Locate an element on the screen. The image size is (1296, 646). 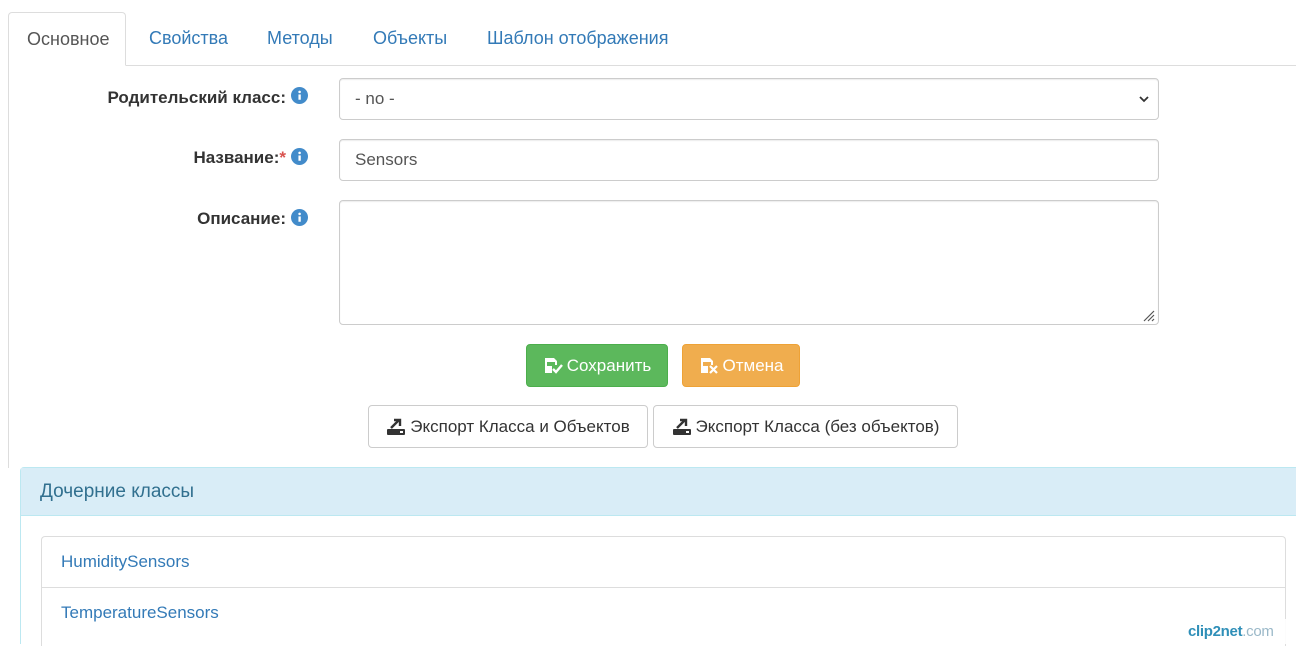
export-class-only-label: Экспорт Класса (без объектов) is located at coordinates (817, 426).